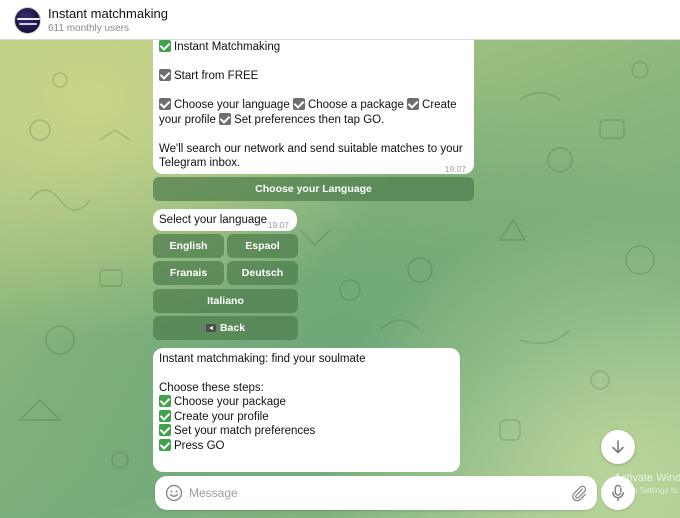 The height and width of the screenshot is (518, 680). Describe the element at coordinates (174, 493) in the screenshot. I see `emoji-icon` at that location.